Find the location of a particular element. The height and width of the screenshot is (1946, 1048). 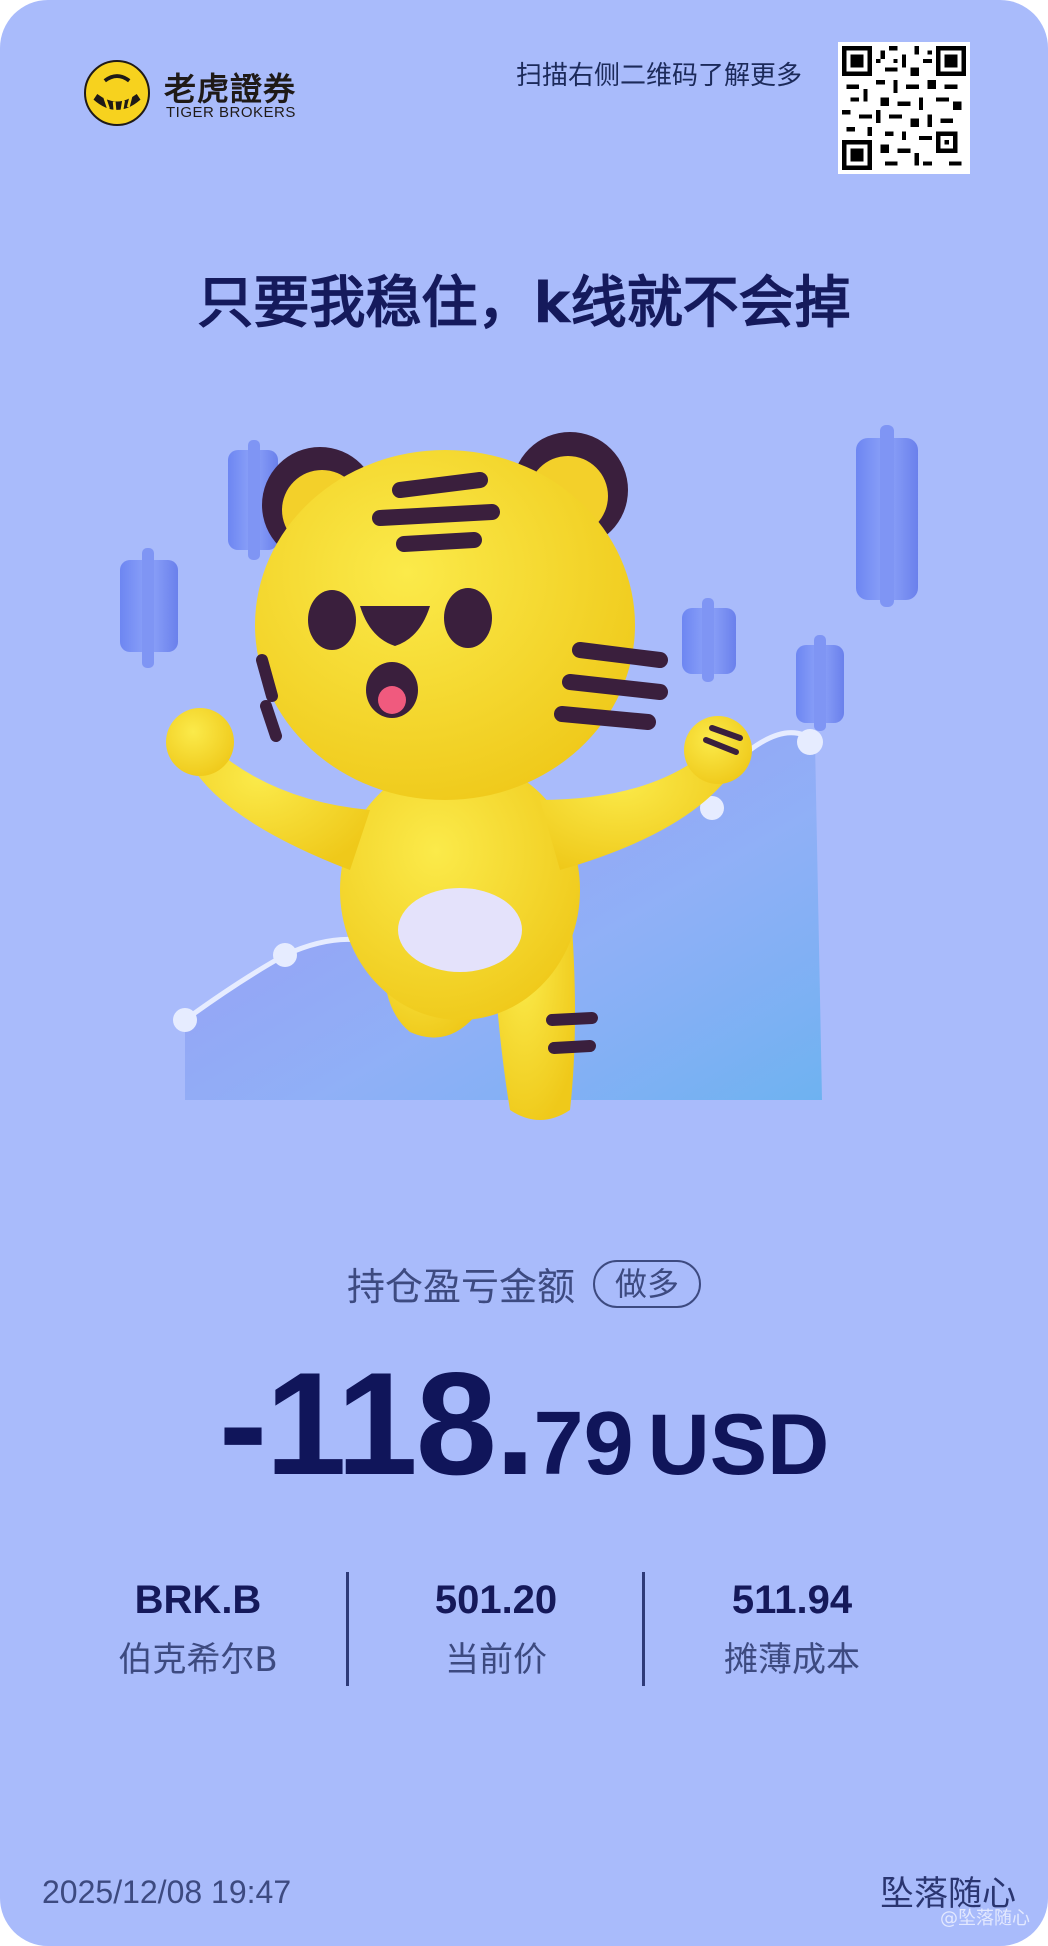

stat-cost-value: 511.94 is located at coordinates (792, 1600).